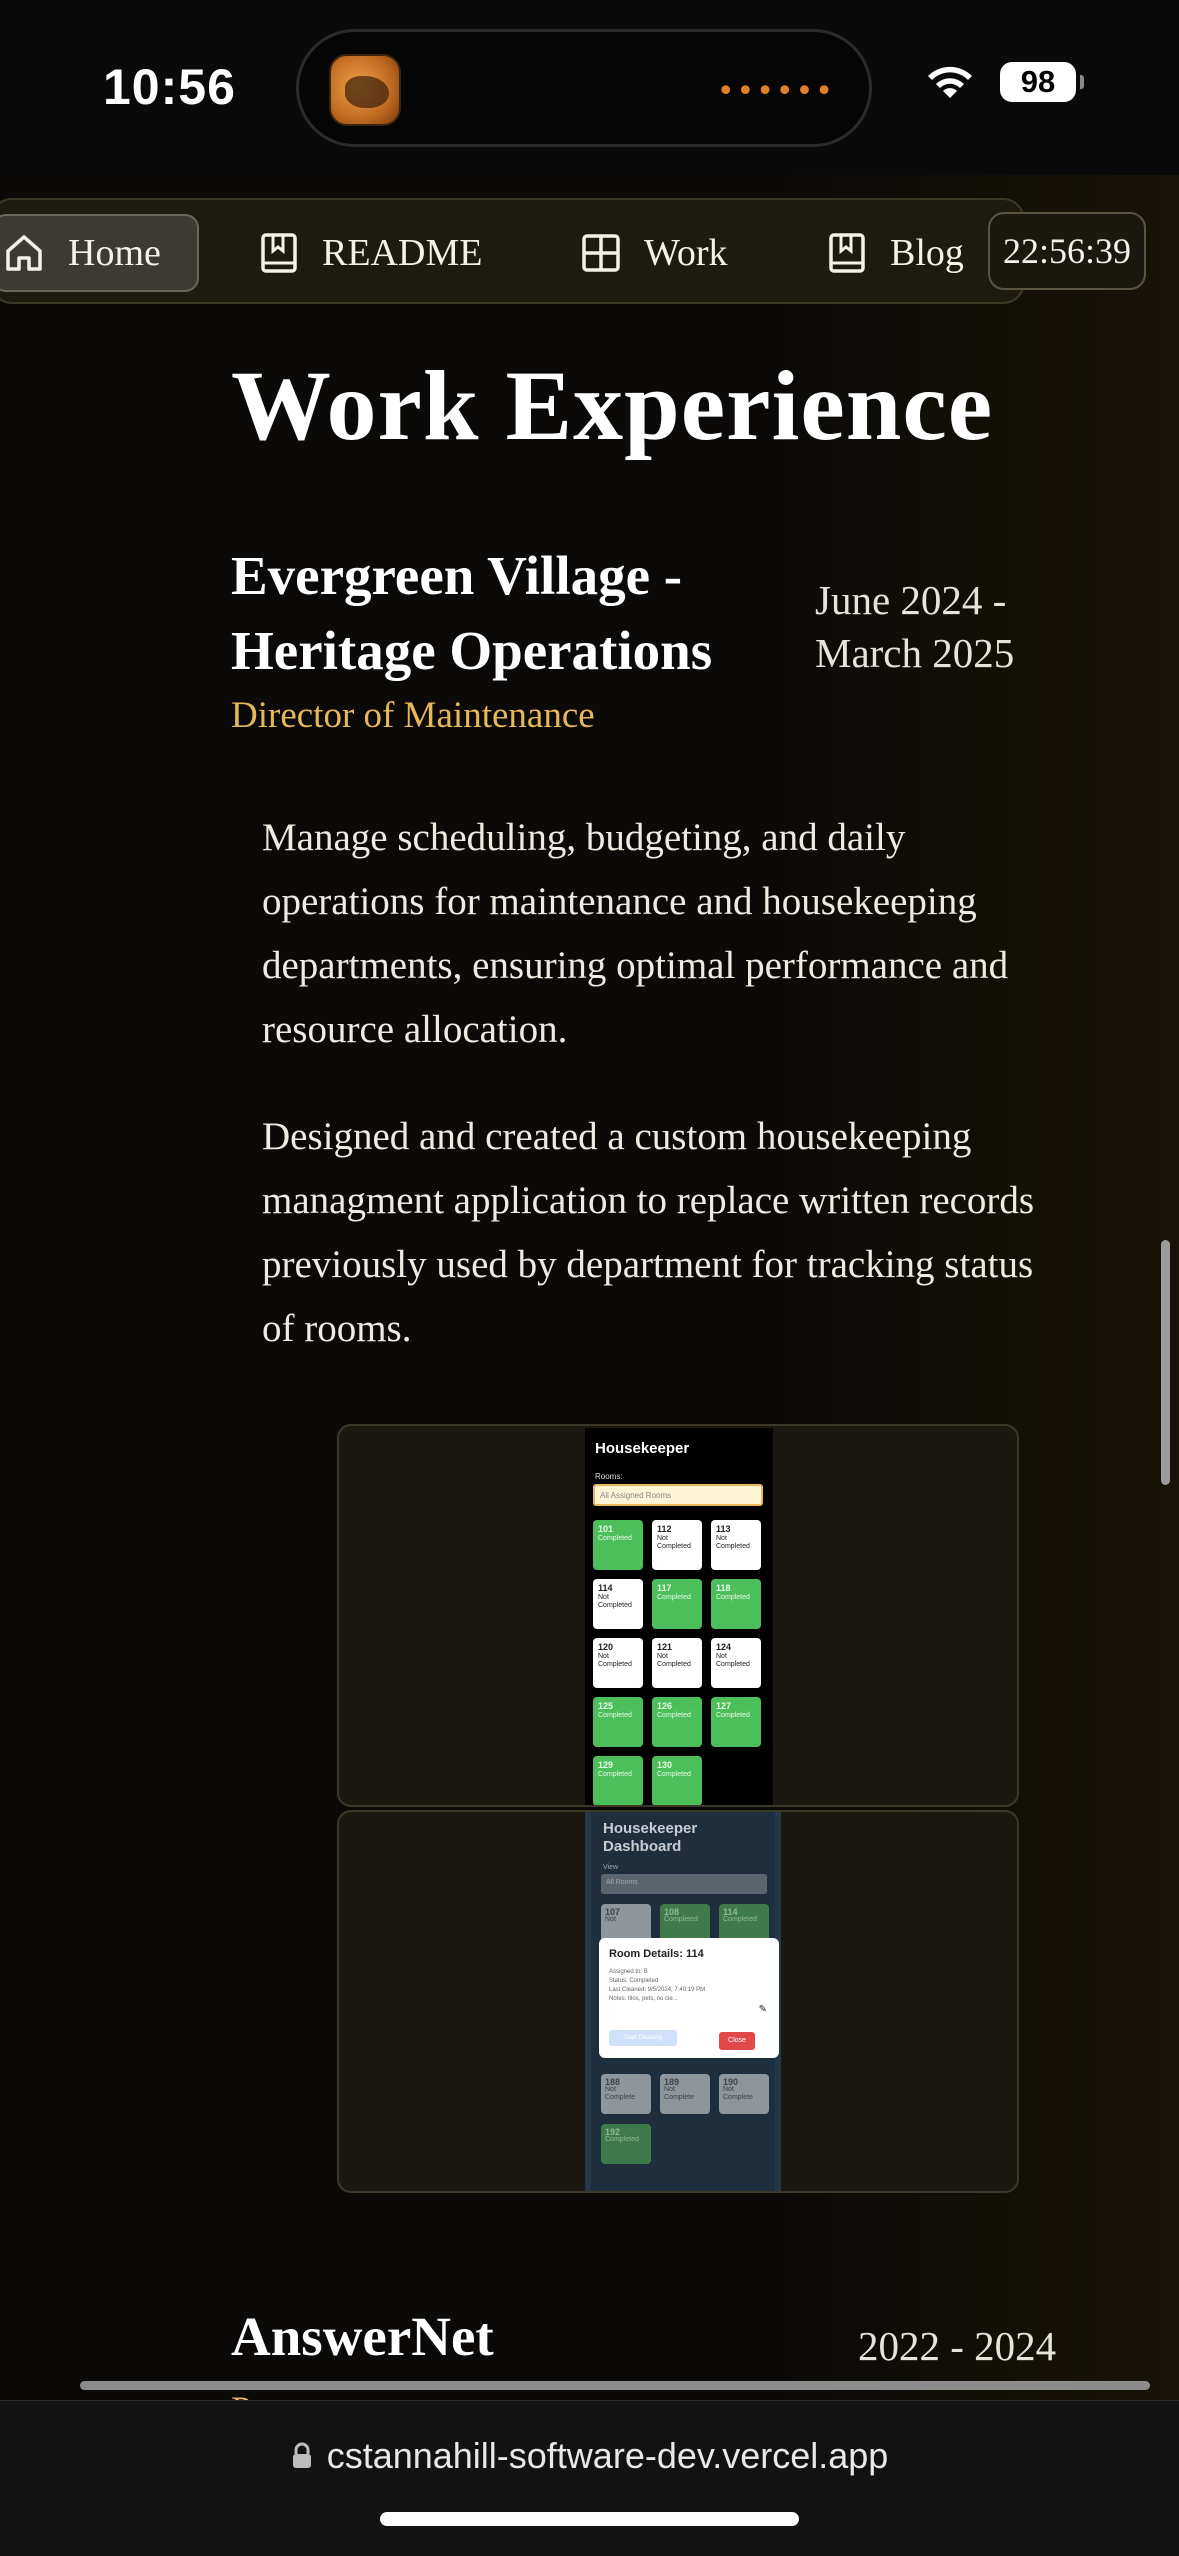 This screenshot has height=2556, width=1179. I want to click on room-number: 188, so click(613, 2082).